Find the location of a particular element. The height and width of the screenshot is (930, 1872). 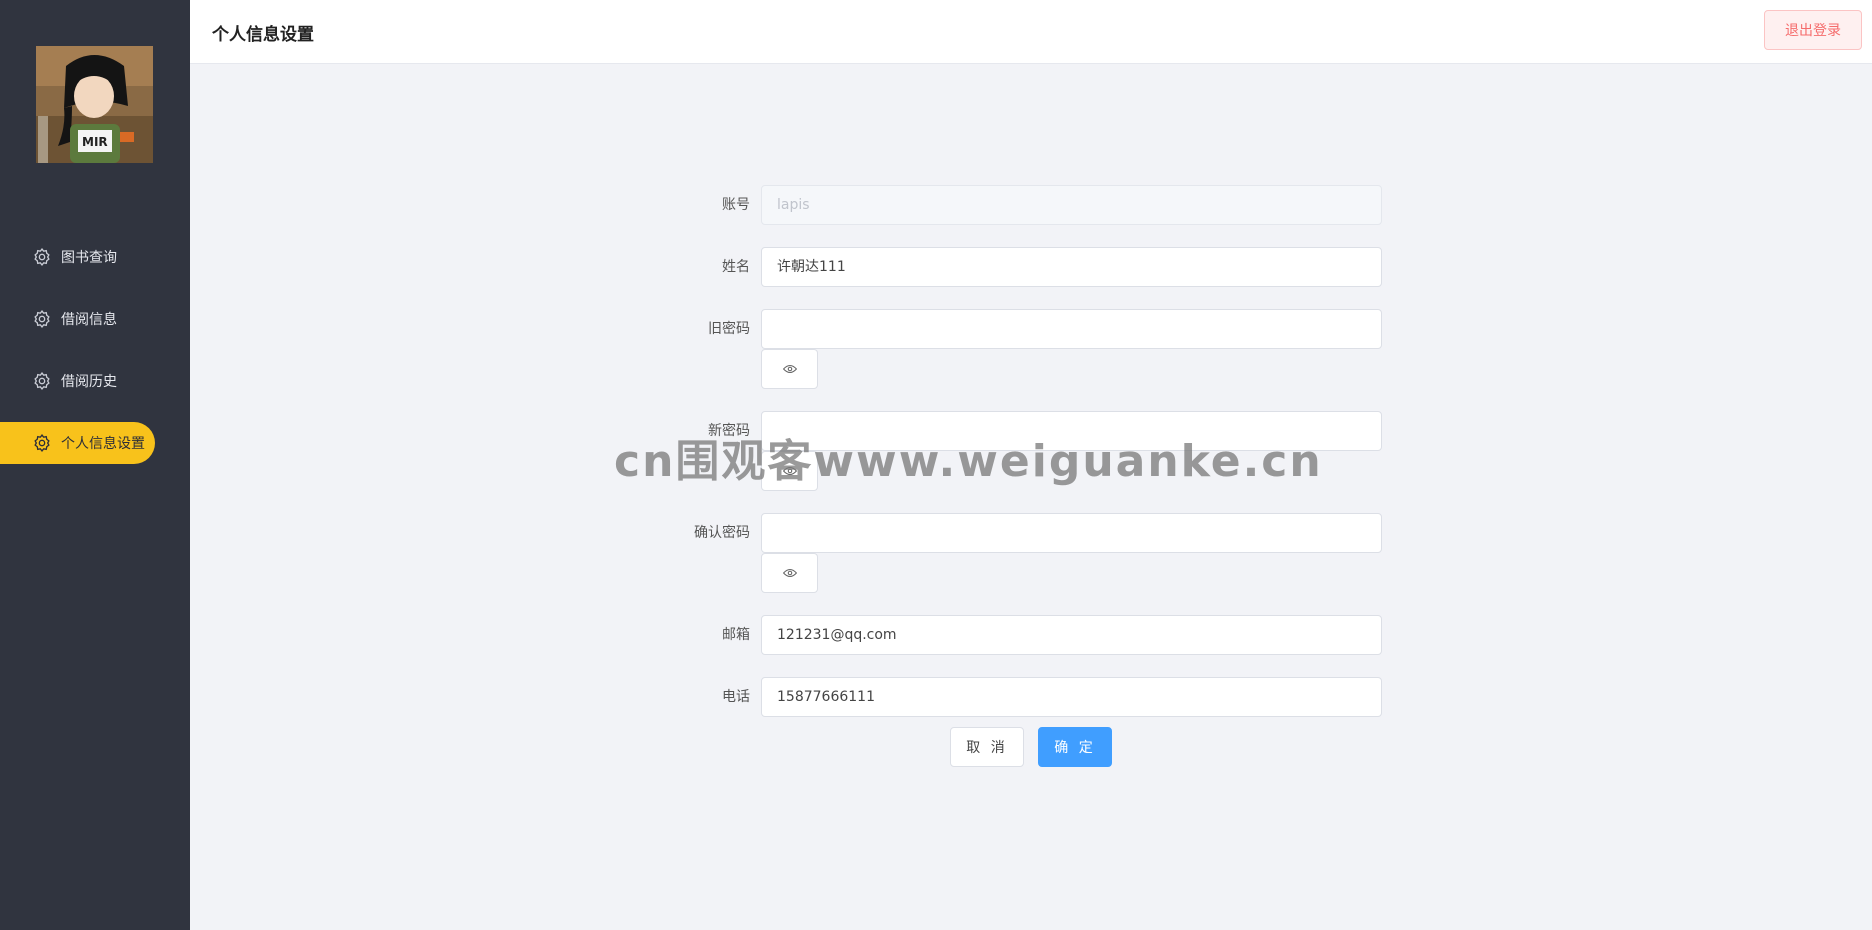

form-row-account: 账号 lapis is located at coordinates (1020, 205).